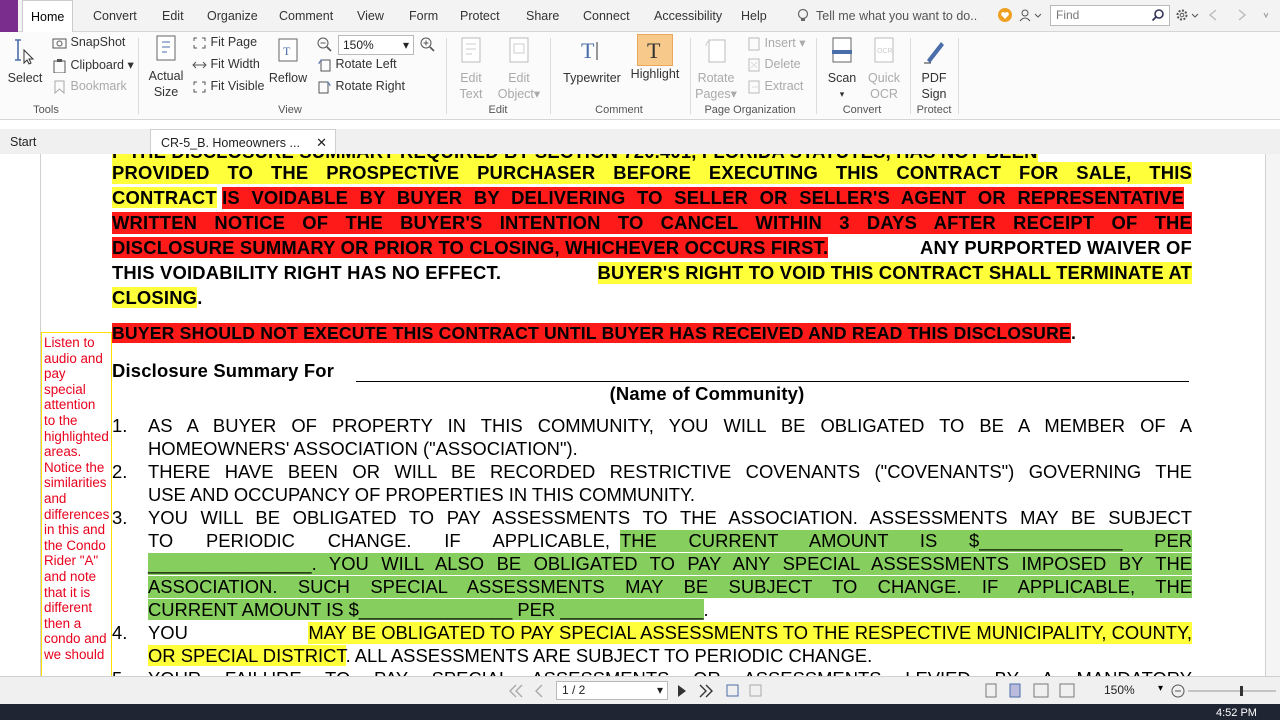  What do you see at coordinates (23, 142) in the screenshot?
I see `tab-start: Start` at bounding box center [23, 142].